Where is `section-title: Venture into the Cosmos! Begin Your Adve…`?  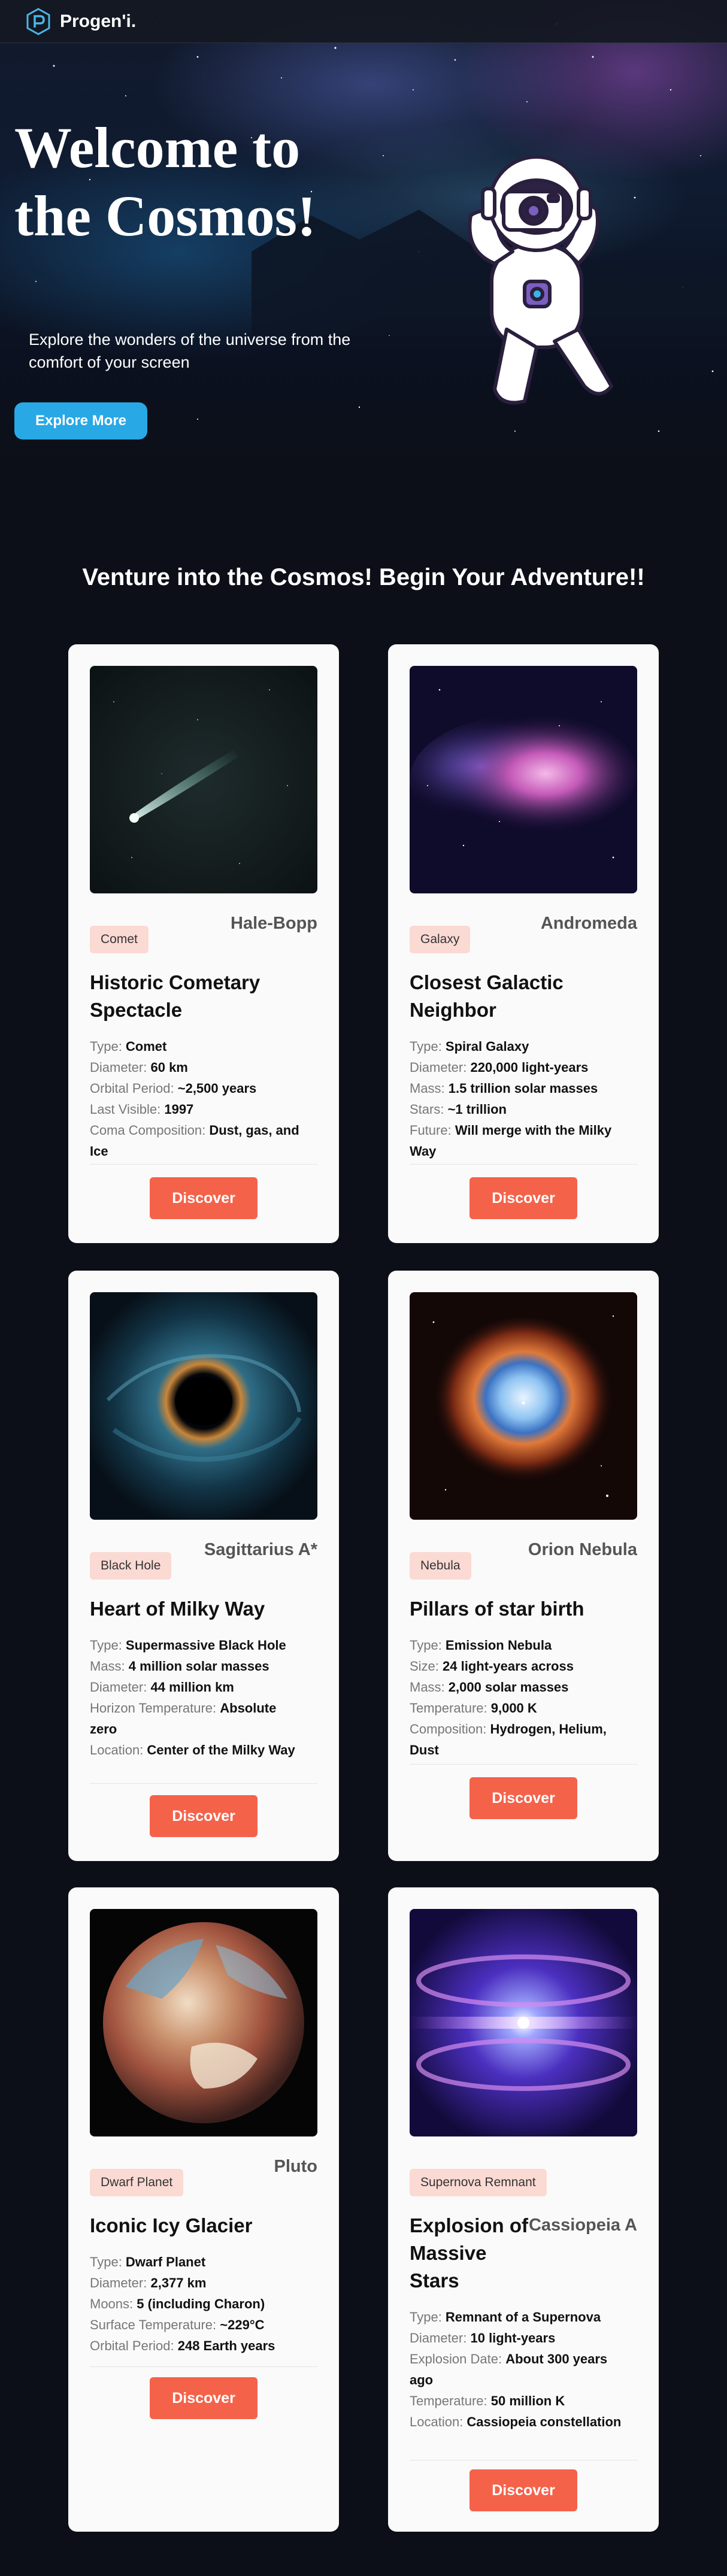
section-title: Venture into the Cosmos! Begin Your Adve… is located at coordinates (363, 577).